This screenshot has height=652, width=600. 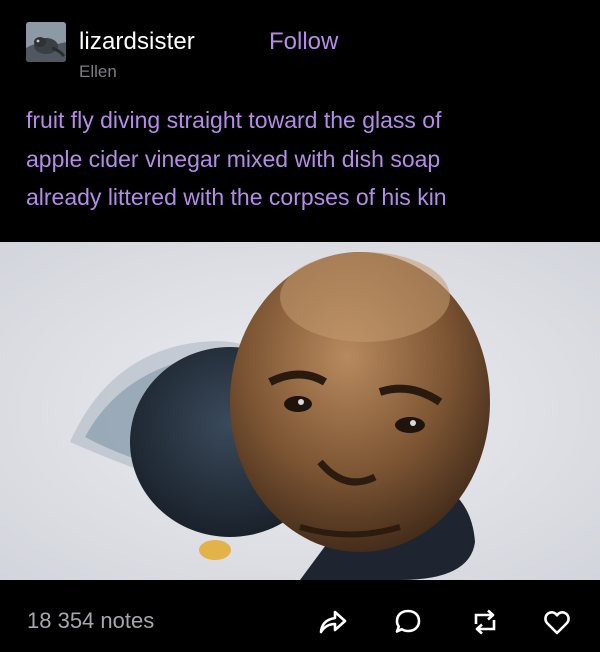 I want to click on reply-icon, so click(x=408, y=621).